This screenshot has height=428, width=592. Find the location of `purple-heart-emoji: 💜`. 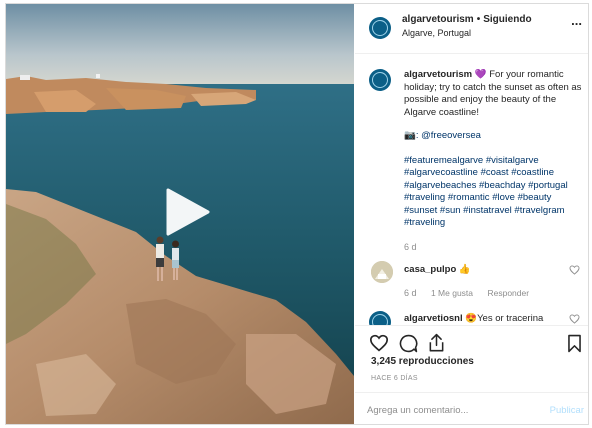

purple-heart-emoji: 💜 is located at coordinates (480, 74).